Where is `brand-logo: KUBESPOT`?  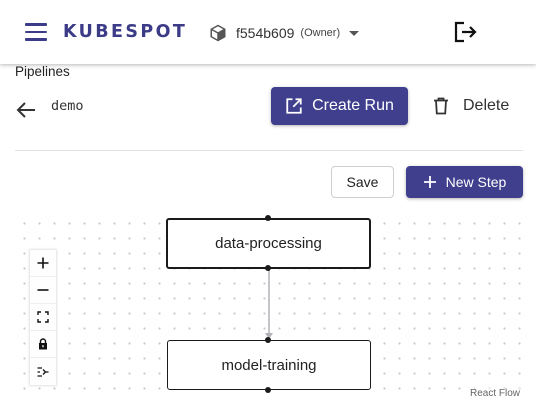 brand-logo: KUBESPOT is located at coordinates (125, 32).